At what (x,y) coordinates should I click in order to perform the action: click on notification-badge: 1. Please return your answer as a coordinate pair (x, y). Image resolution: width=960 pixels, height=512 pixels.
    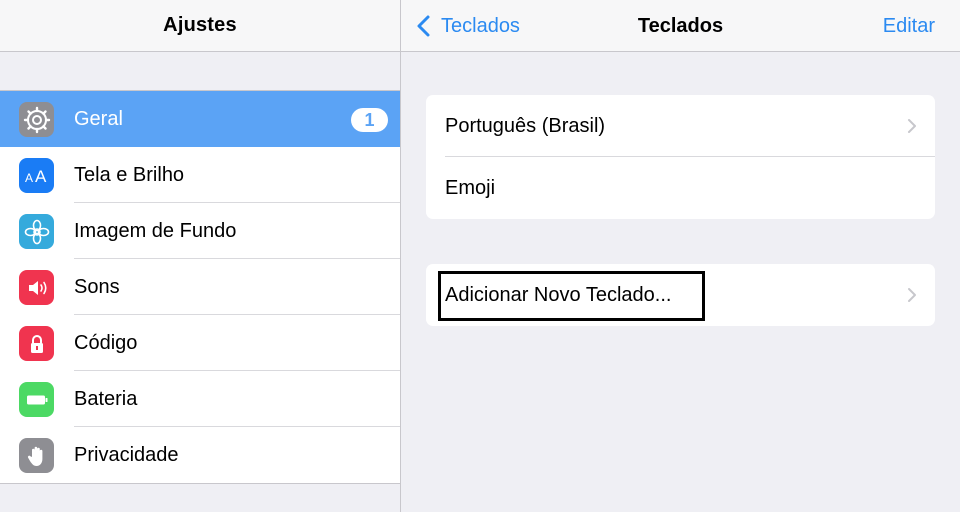
    Looking at the image, I should click on (369, 120).